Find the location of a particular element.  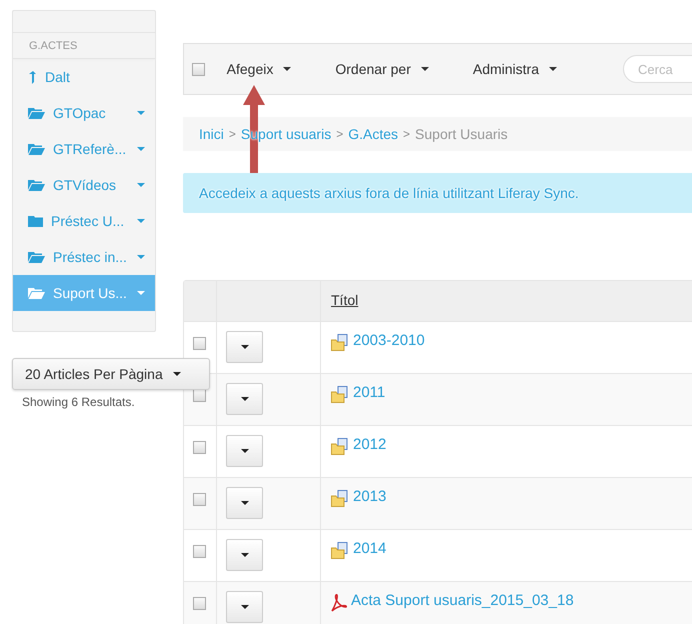

pdf-icon is located at coordinates (339, 603).